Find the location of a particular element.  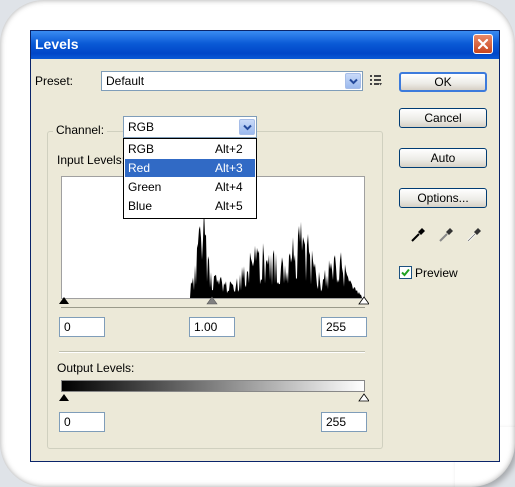

channel-dropdown-button is located at coordinates (247, 127).